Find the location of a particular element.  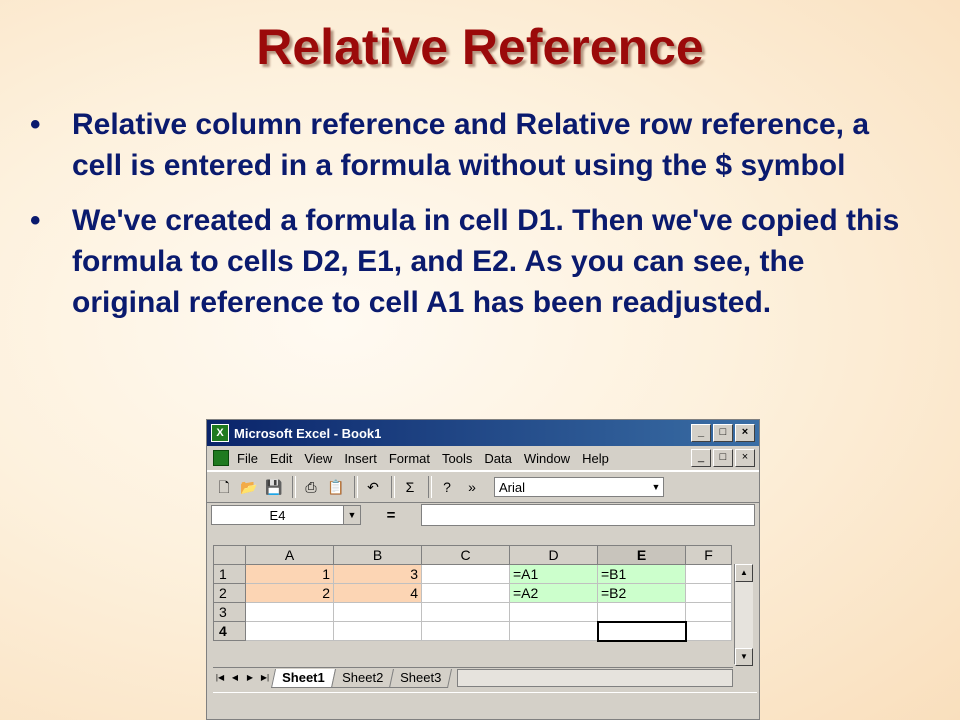

cell-e4-active is located at coordinates (641, 631).